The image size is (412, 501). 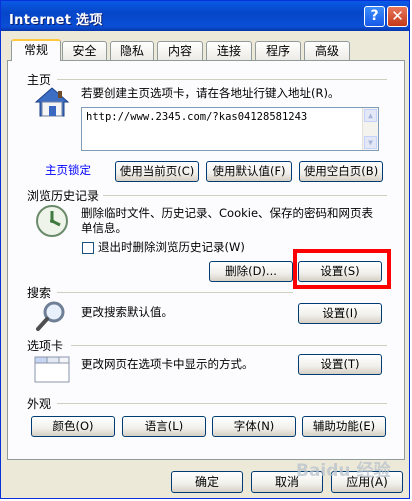 What do you see at coordinates (73, 426) in the screenshot?
I see `colors-button: 颜色(O)` at bounding box center [73, 426].